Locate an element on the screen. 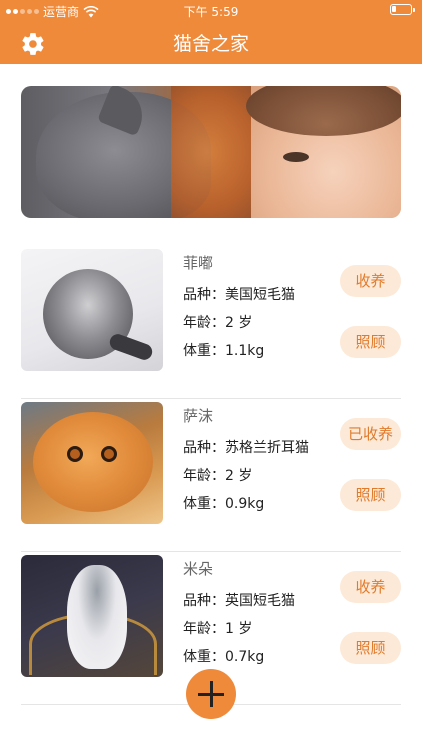 This screenshot has width=422, height=750. fold-cat-body is located at coordinates (93, 462).